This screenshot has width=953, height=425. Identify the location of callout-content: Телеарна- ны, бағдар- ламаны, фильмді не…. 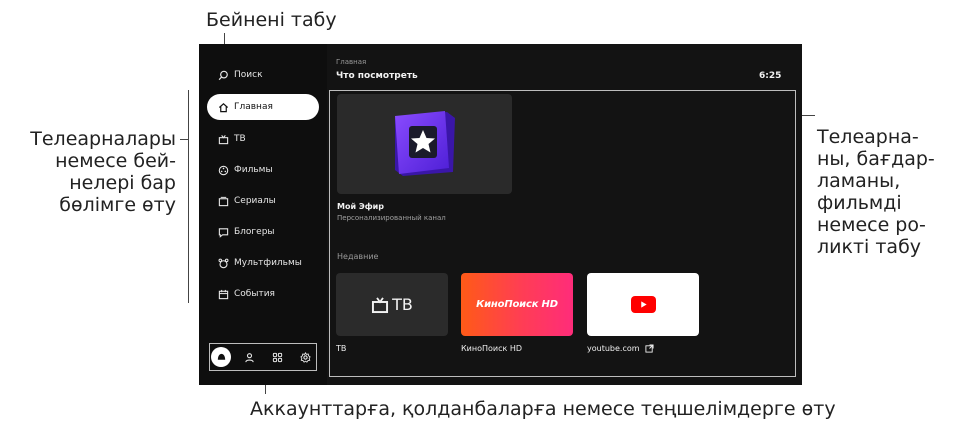
(876, 192).